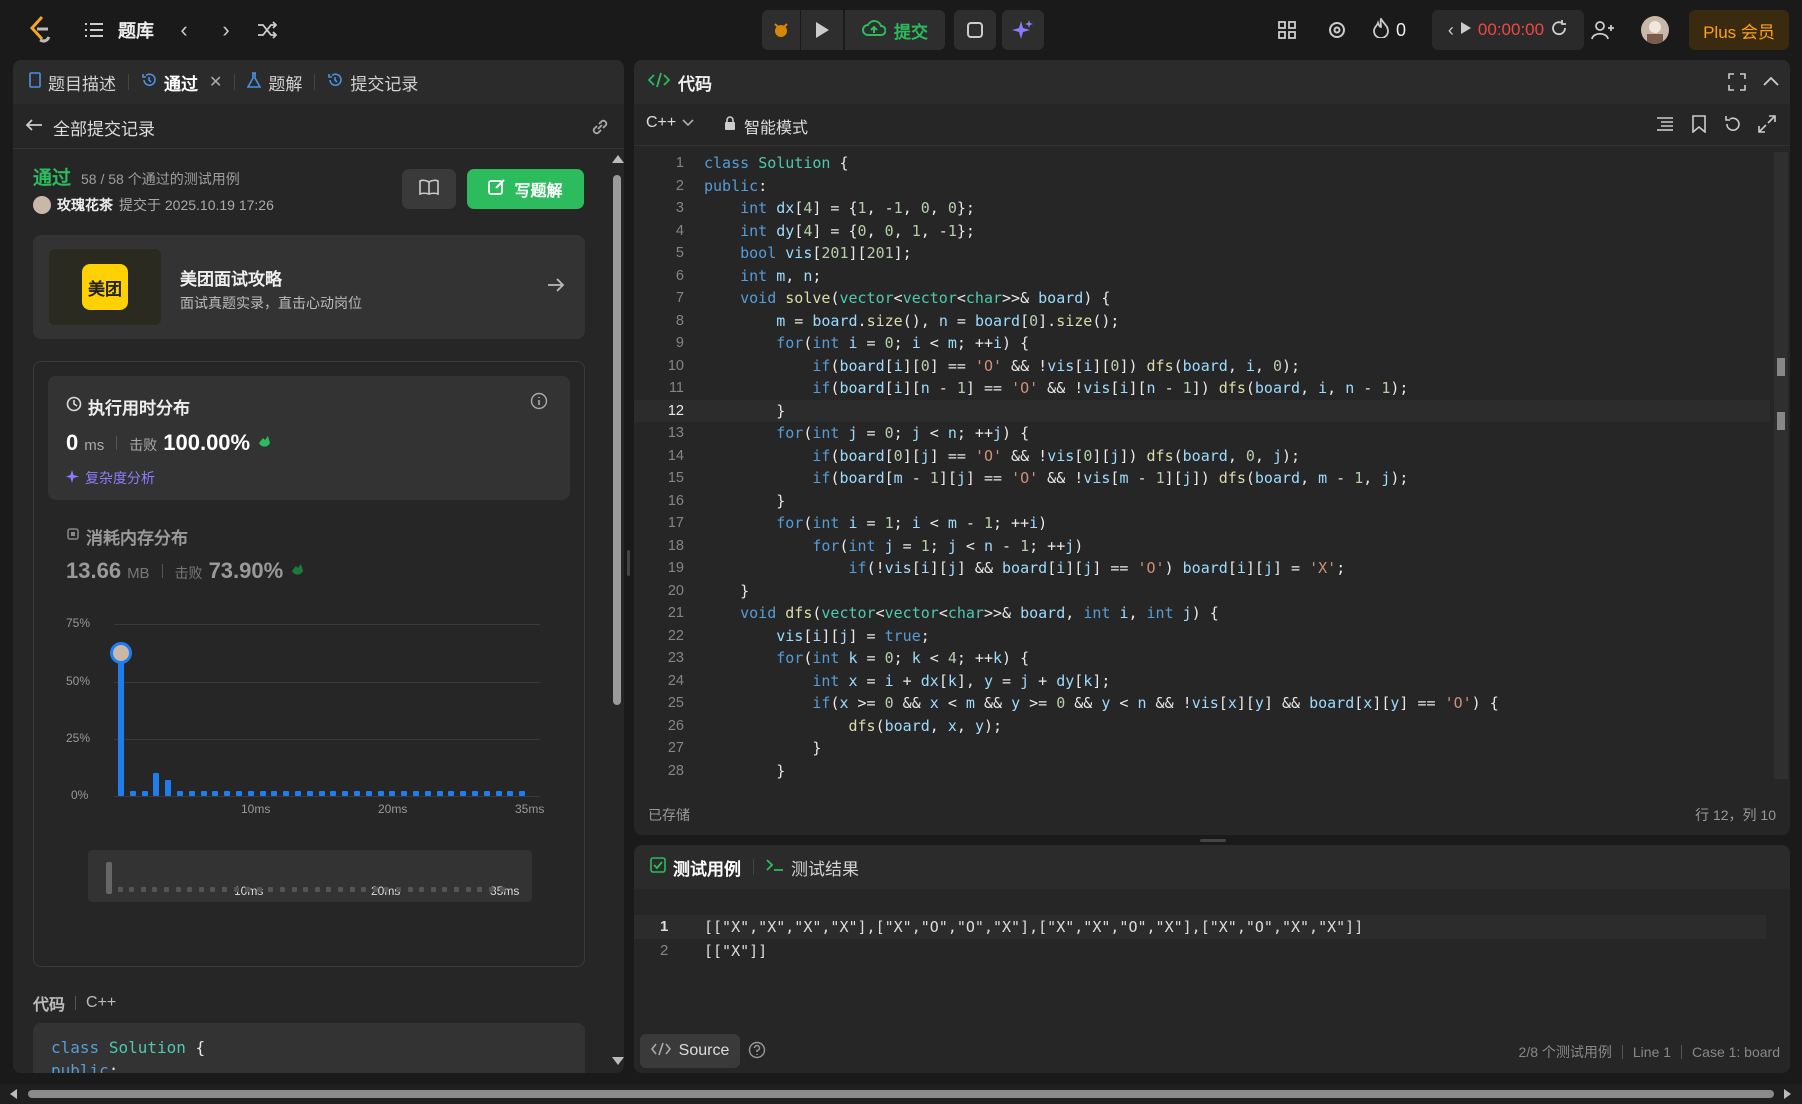  I want to click on code-line: int m, n;, so click(1101, 276).